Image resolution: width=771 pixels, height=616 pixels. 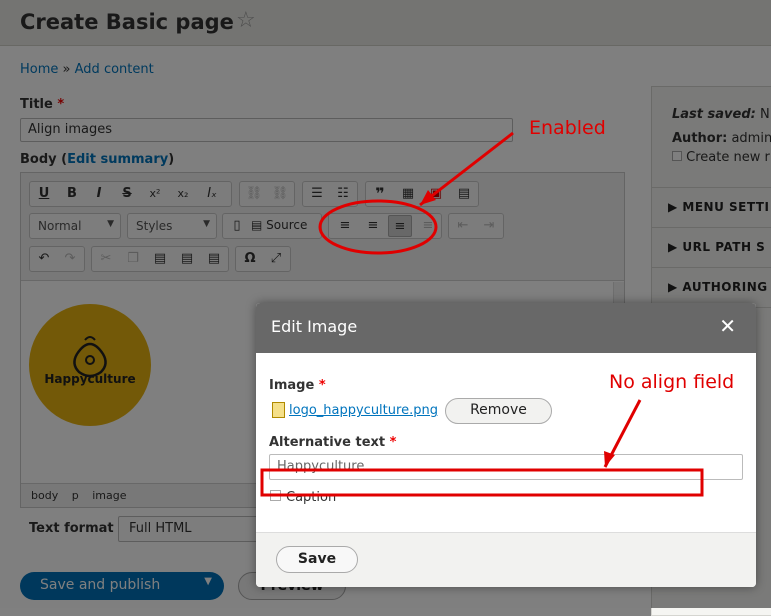 What do you see at coordinates (297, 385) in the screenshot?
I see `image-label: Image *` at bounding box center [297, 385].